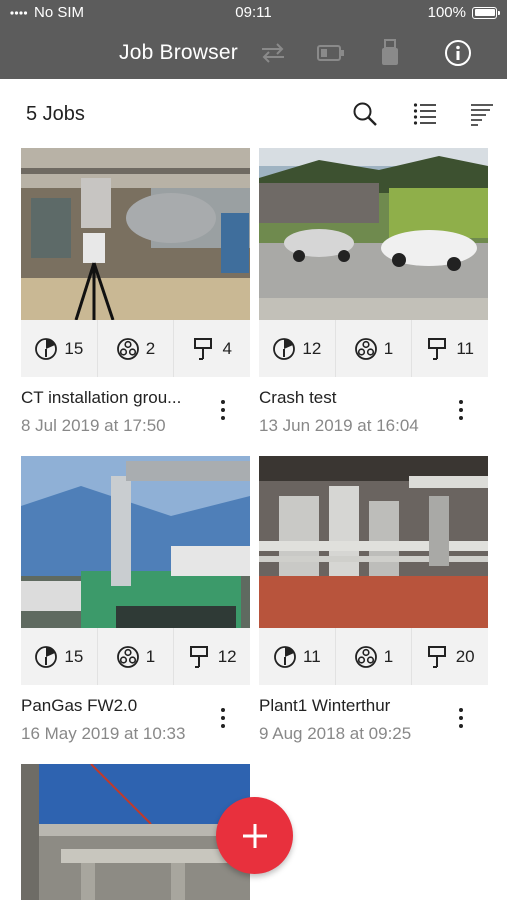 This screenshot has width=507, height=900. Describe the element at coordinates (253, 39) in the screenshot. I see `top-bar: No SIM 09:11 100% Job Browser` at that location.